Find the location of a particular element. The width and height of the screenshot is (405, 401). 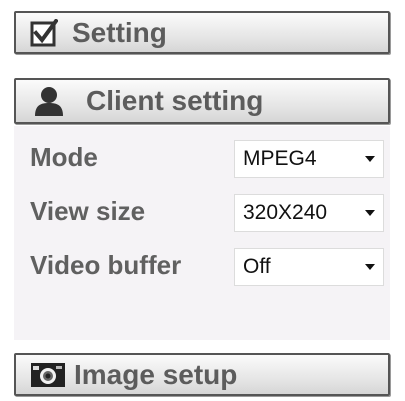

image-setup-label: Image setup is located at coordinates (156, 374).